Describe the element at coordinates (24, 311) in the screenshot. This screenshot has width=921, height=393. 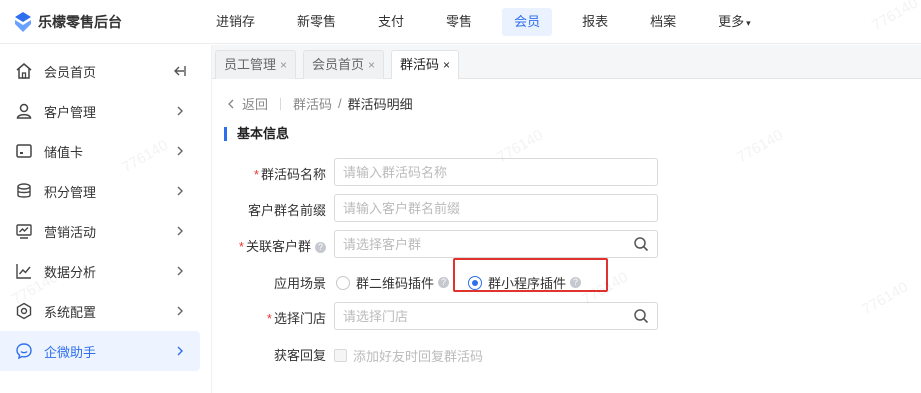
I see `settings-icon` at that location.